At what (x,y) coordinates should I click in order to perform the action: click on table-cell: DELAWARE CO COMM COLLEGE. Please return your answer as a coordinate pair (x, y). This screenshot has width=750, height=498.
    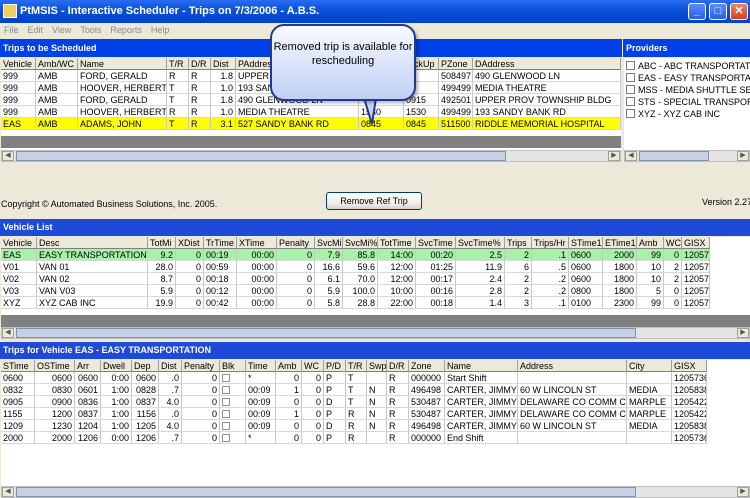
    Looking at the image, I should click on (572, 402).